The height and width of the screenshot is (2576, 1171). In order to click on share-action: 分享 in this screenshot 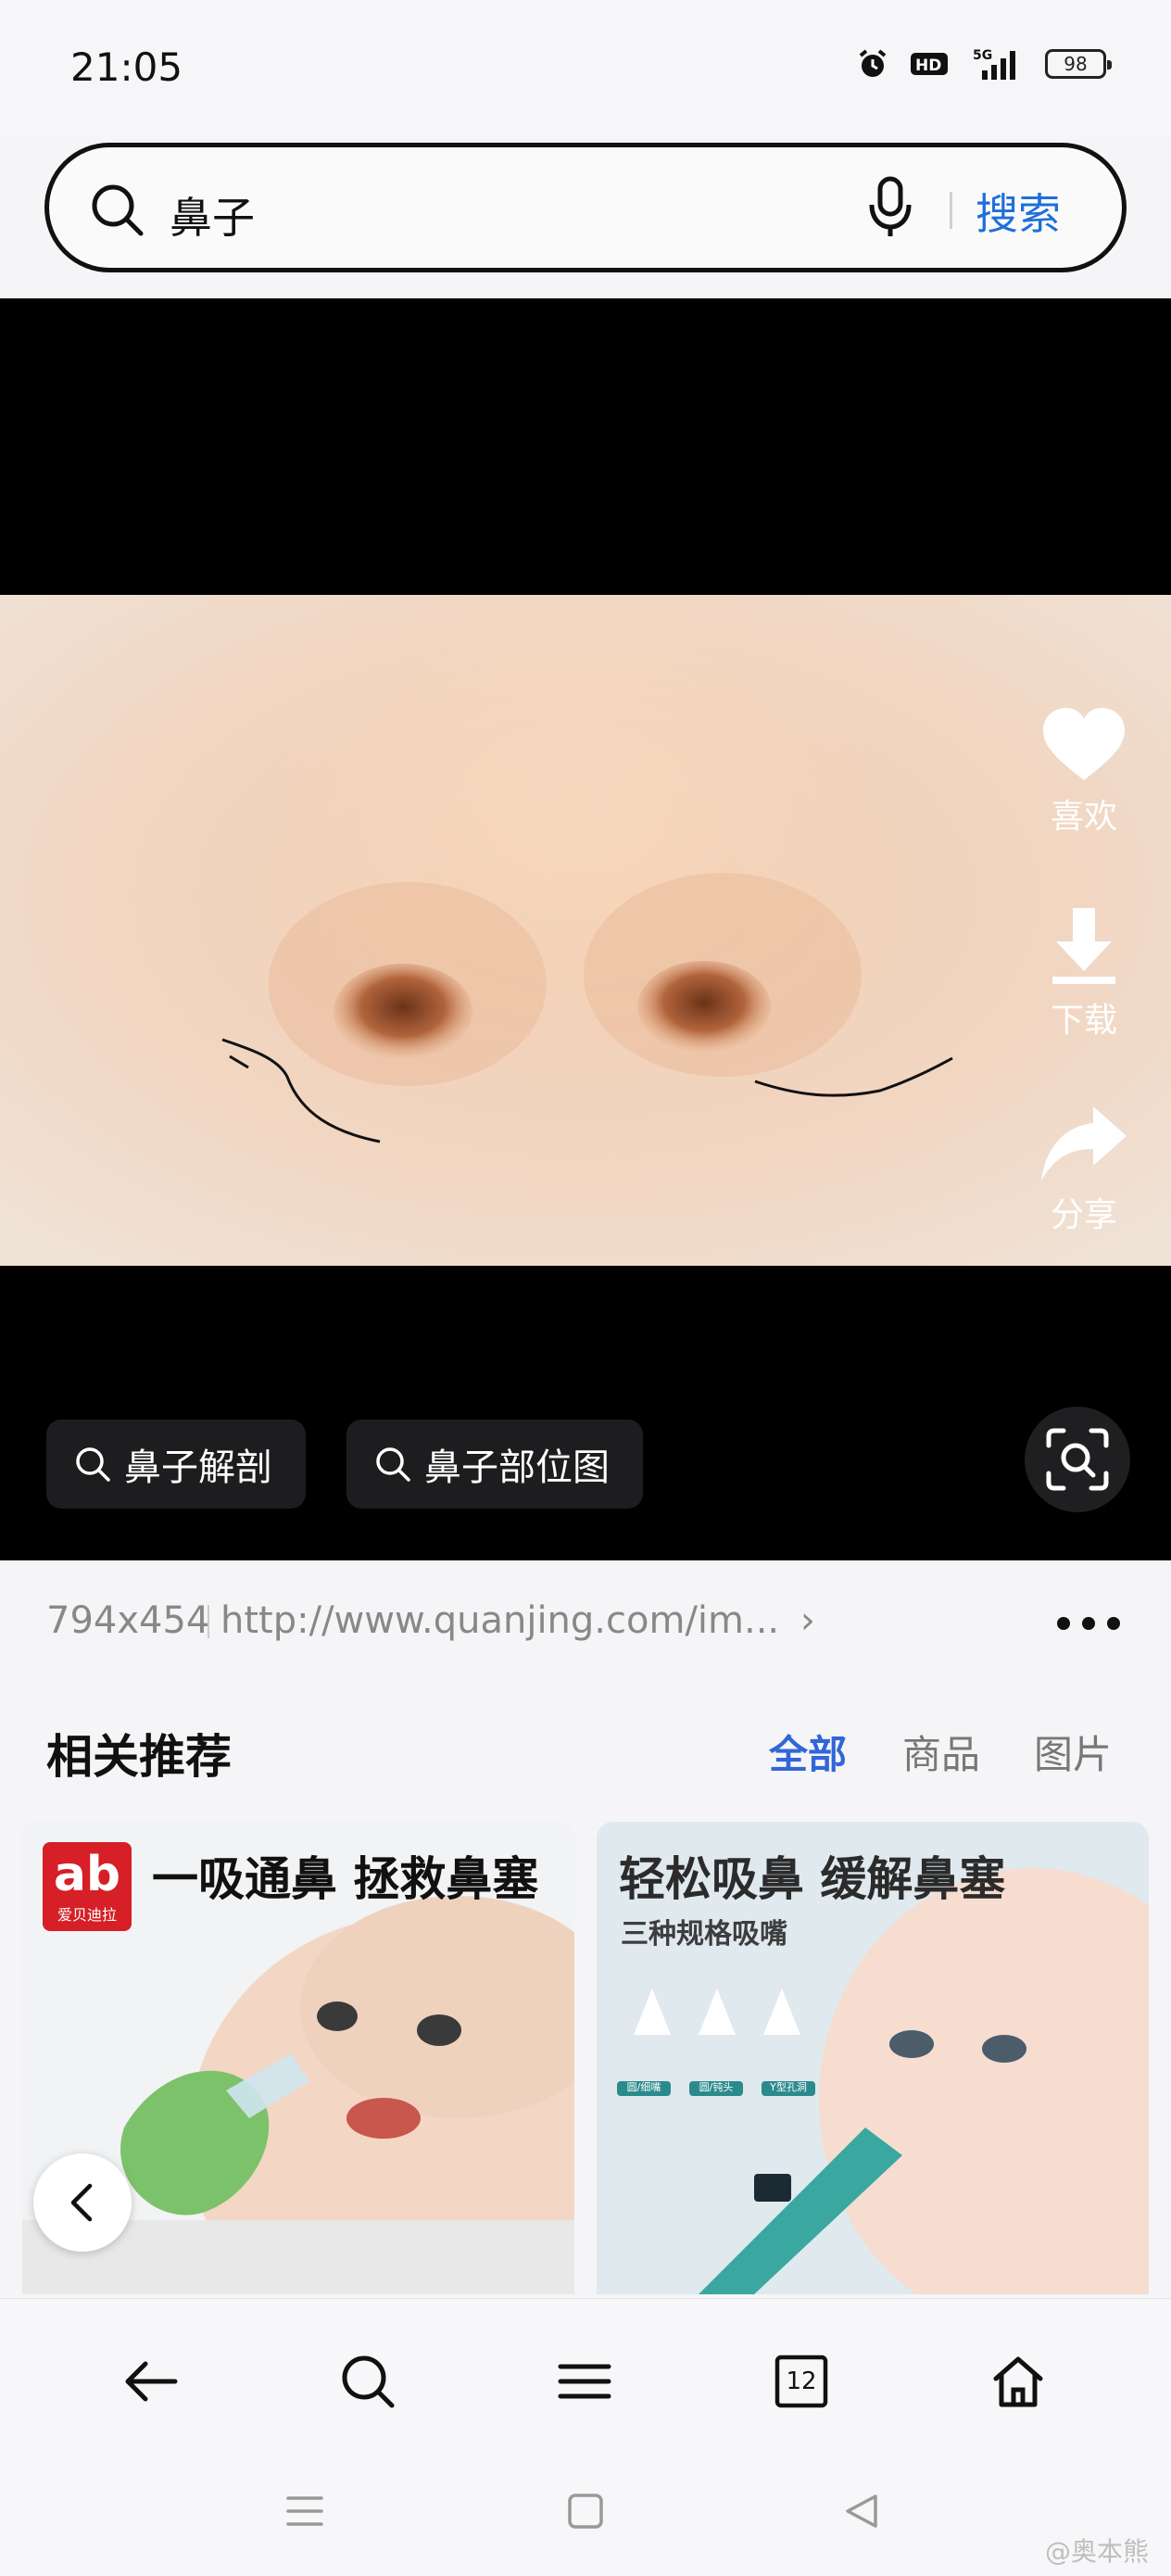, I will do `click(1084, 1170)`.